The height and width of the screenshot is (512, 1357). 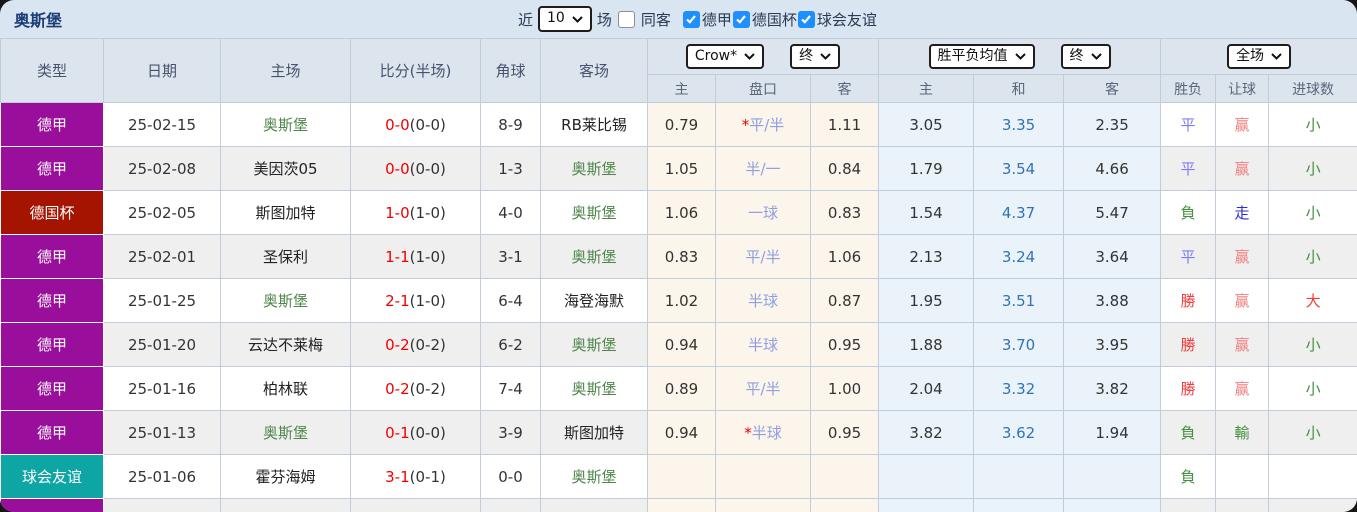 I want to click on away-team: 斯图加特, so click(x=594, y=432).